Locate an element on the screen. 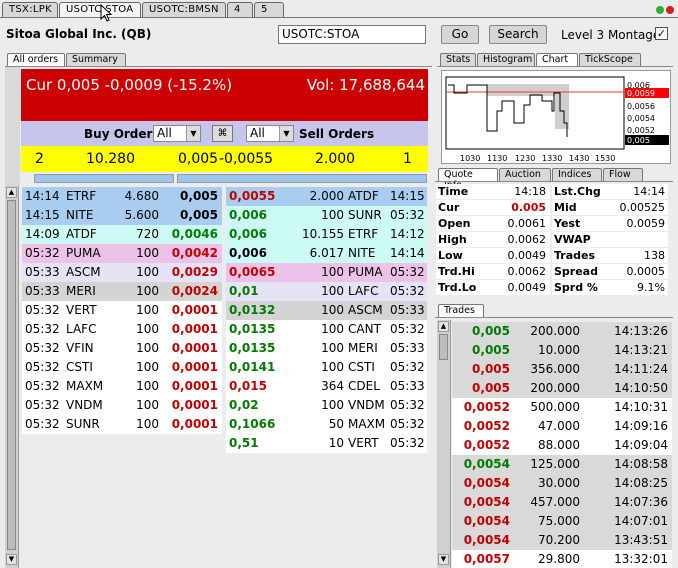 This screenshot has width=678, height=568. tab-usotc-bmsn: USOTC:BMSN is located at coordinates (184, 9).